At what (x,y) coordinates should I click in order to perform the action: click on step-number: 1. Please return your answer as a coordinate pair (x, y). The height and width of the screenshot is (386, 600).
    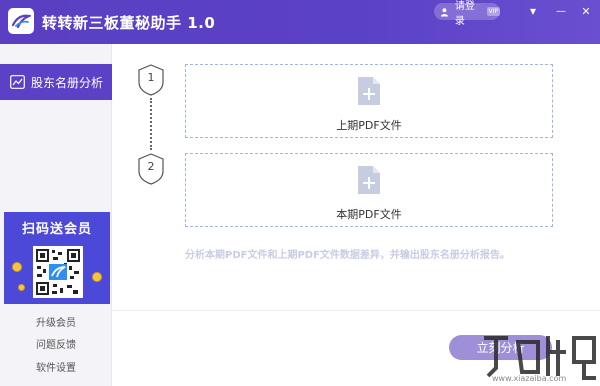
    Looking at the image, I should click on (151, 77).